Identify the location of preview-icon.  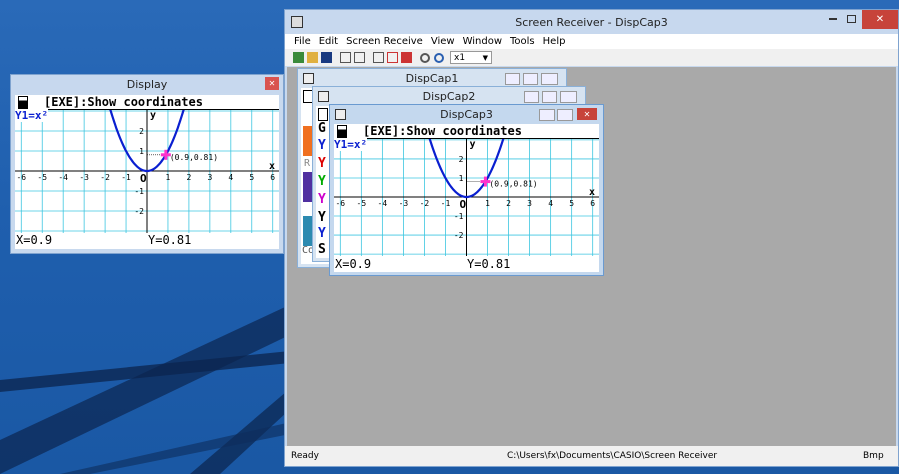
(359, 57).